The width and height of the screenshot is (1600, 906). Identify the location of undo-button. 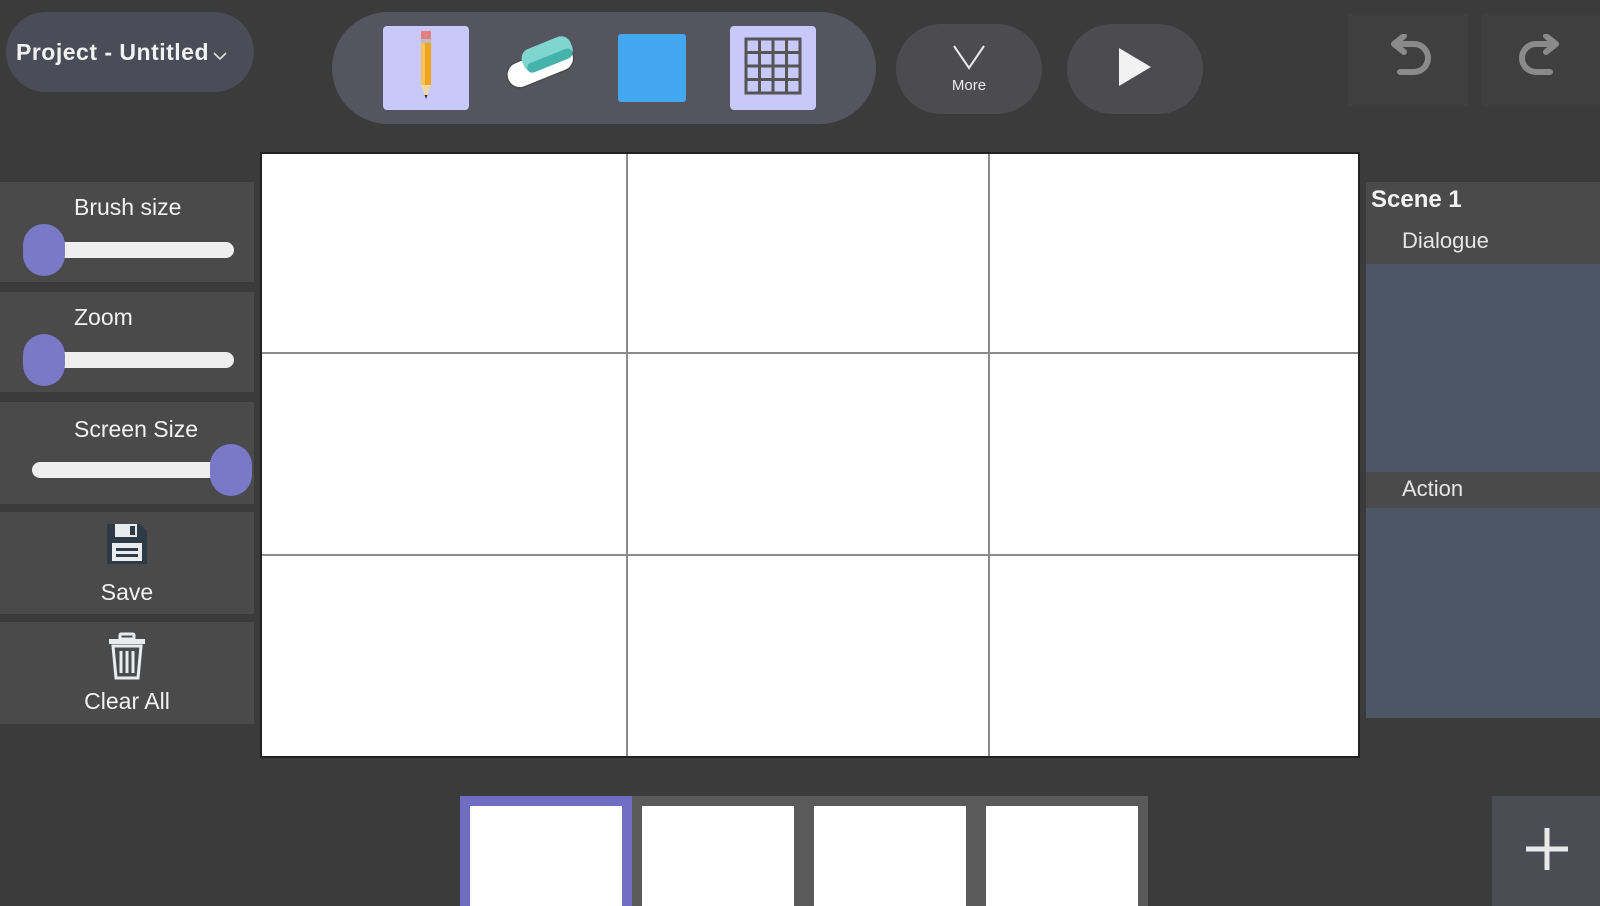
(1408, 60).